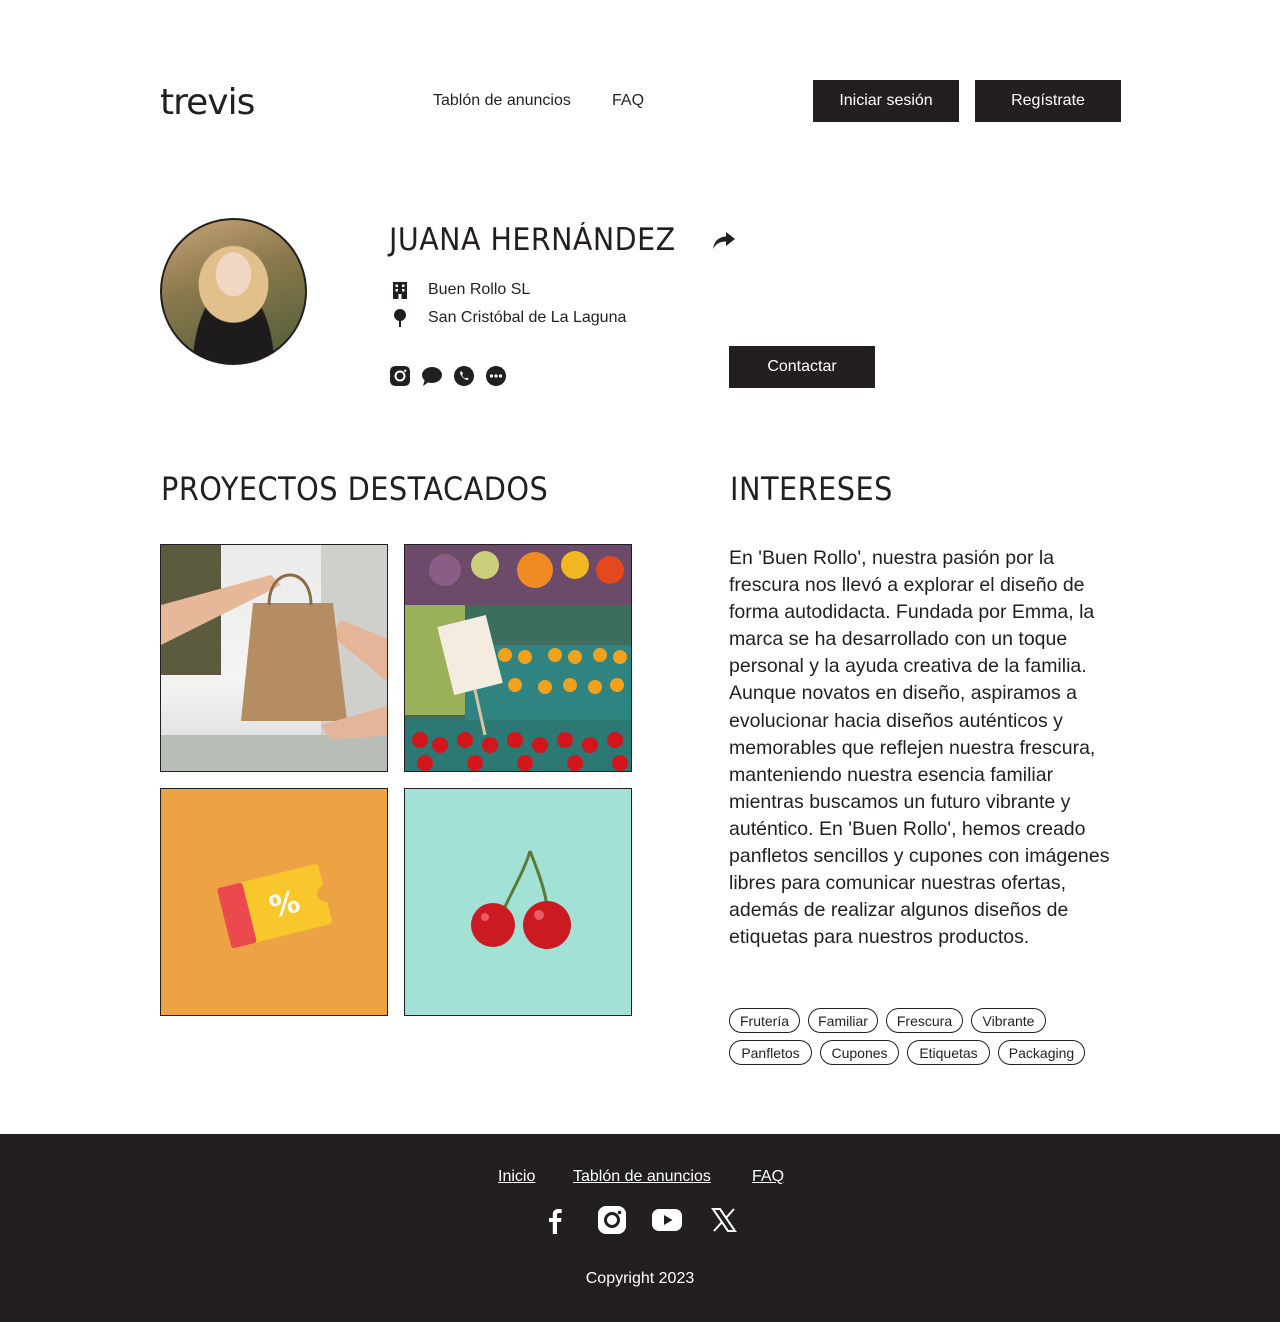  What do you see at coordinates (207, 102) in the screenshot?
I see `trevis-logo: trevis` at bounding box center [207, 102].